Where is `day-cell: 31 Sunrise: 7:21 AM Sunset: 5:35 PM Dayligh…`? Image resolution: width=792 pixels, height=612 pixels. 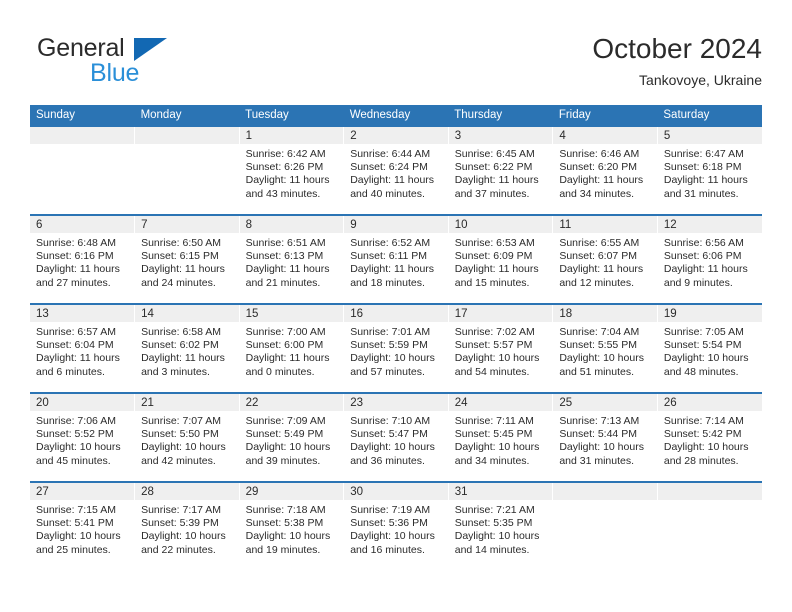 day-cell: 31 Sunrise: 7:21 AM Sunset: 5:35 PM Dayligh… is located at coordinates (500, 526).